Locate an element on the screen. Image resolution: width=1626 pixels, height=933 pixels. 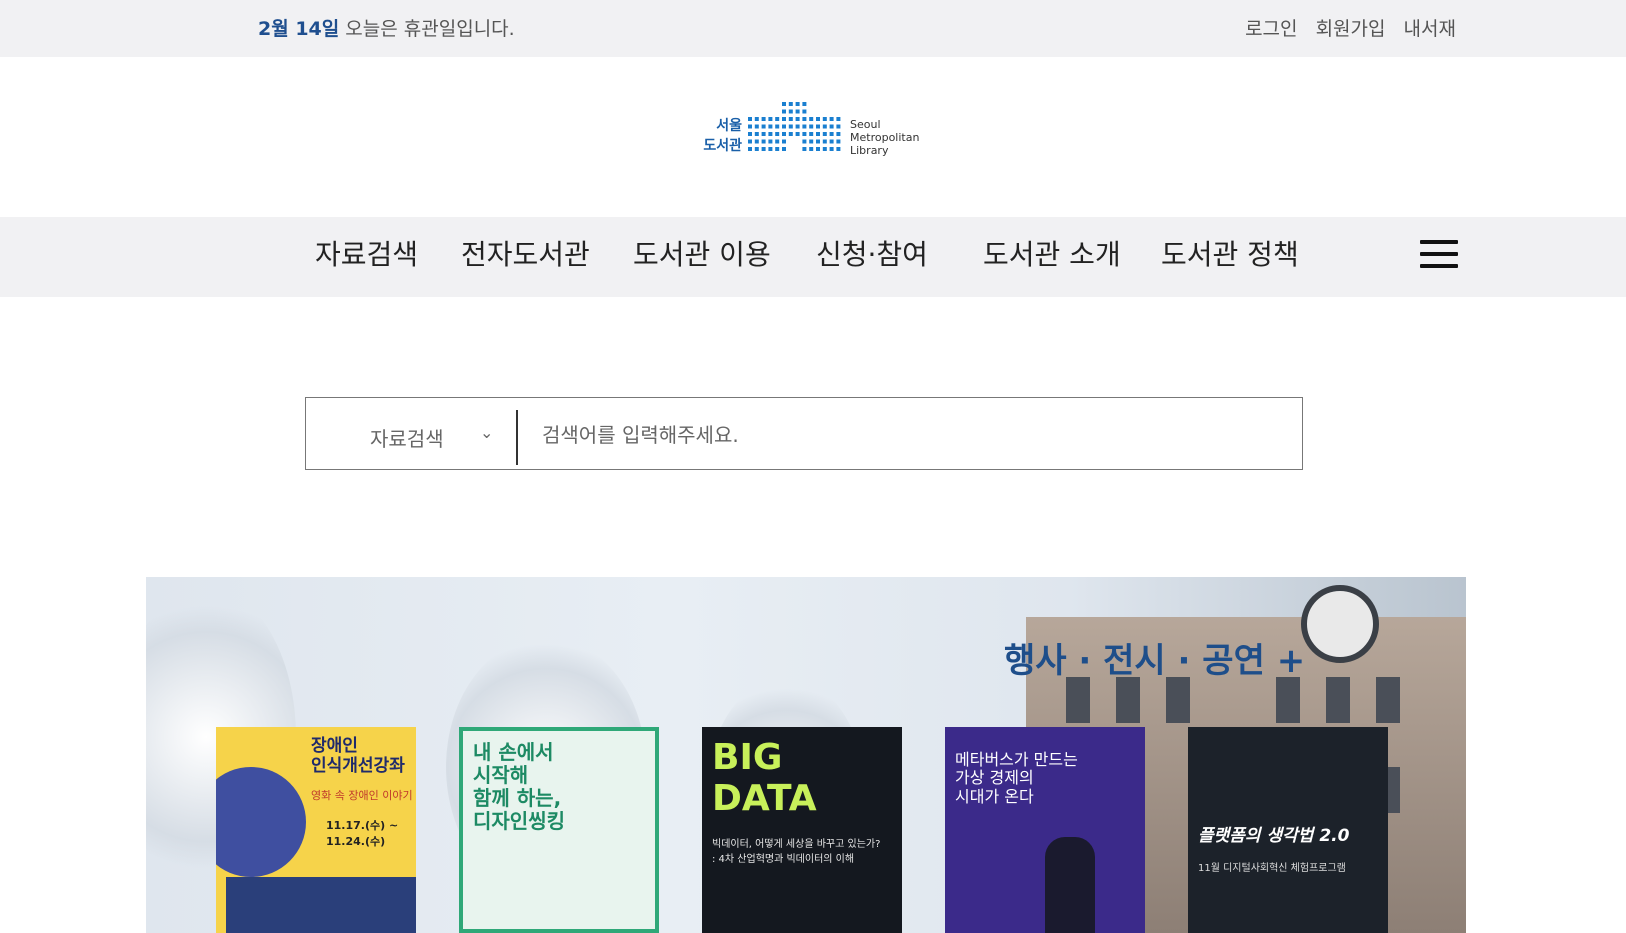
nav-item-digital-library: 전자도서관 is located at coordinates (525, 253).